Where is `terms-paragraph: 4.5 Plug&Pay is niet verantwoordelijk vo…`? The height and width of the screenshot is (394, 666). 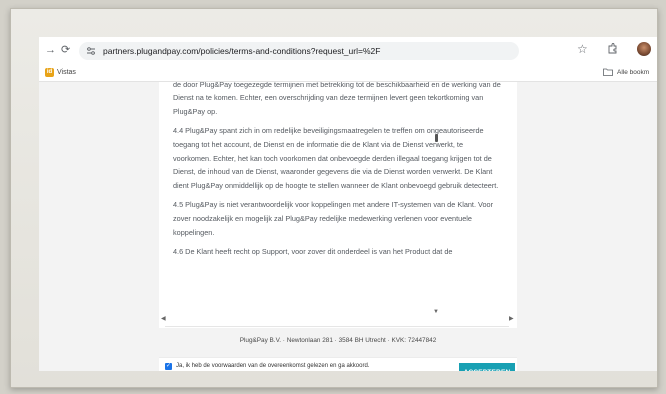 terms-paragraph: 4.5 Plug&Pay is niet verantwoordelijk vo… is located at coordinates (333, 218).